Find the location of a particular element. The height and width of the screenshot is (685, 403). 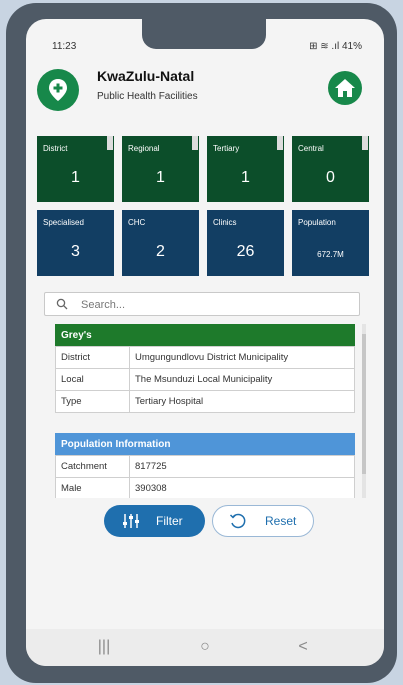

back-icon: < is located at coordinates (303, 646).